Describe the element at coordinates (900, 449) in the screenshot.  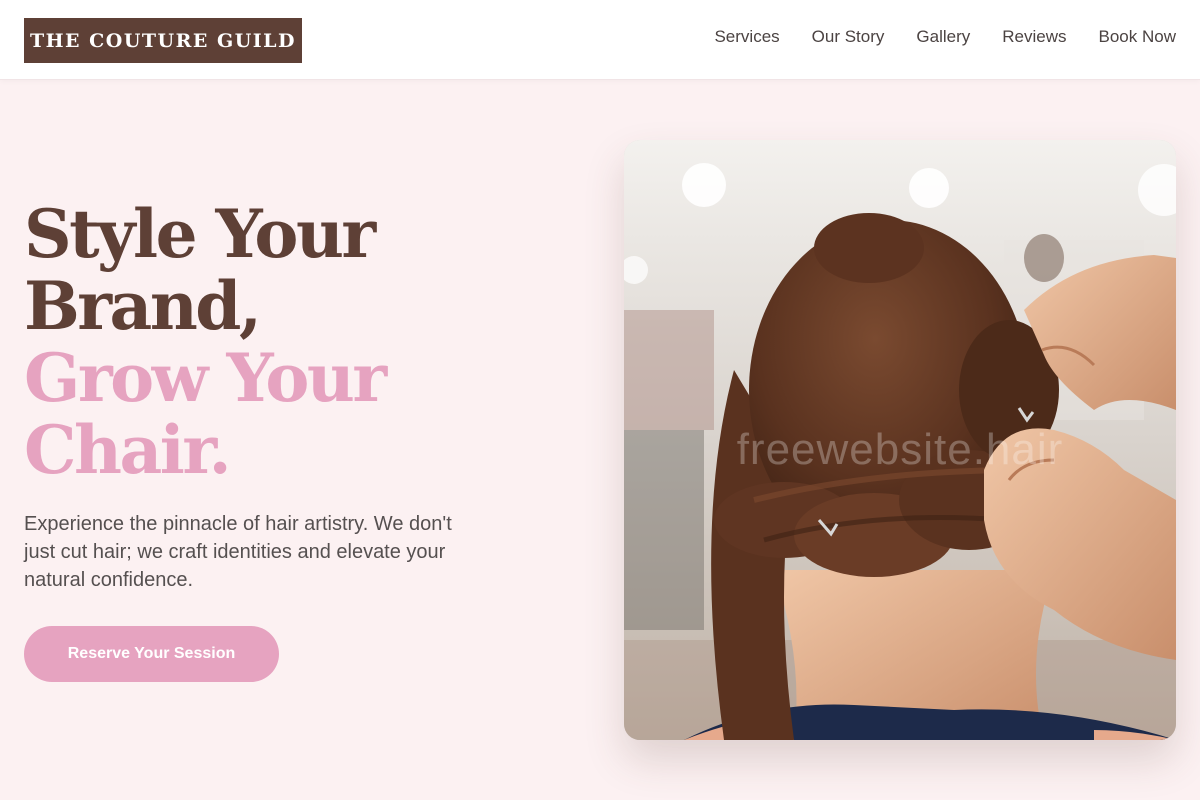
I see `image-watermark: freewebsite.hair` at that location.